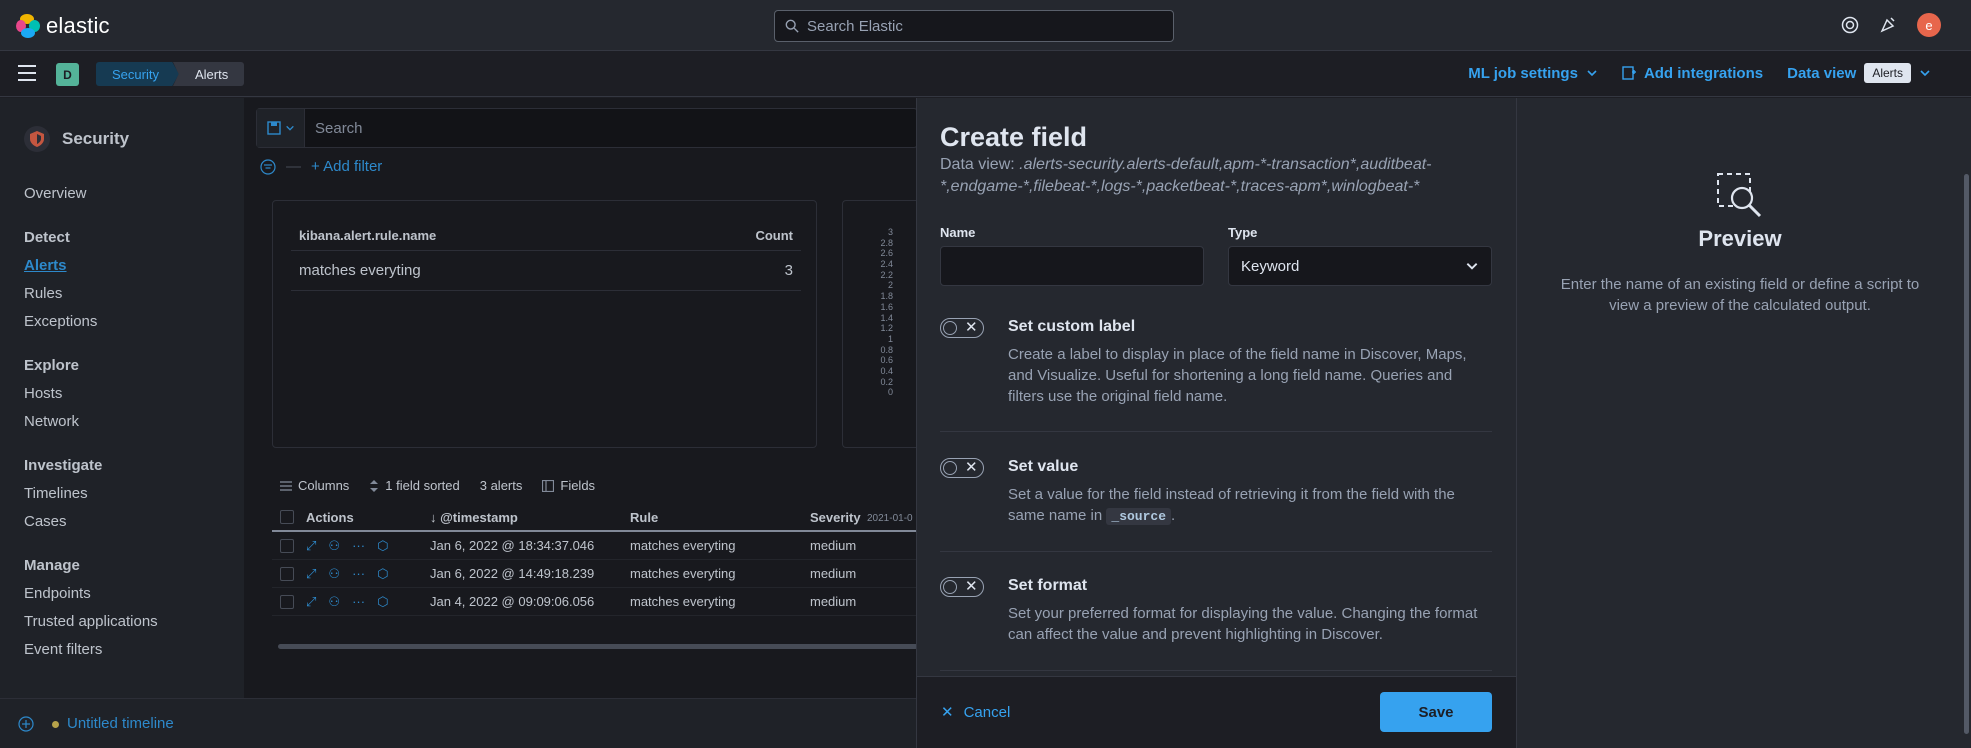 Image resolution: width=1971 pixels, height=748 pixels. Describe the element at coordinates (1138, 516) in the screenshot. I see `source-code: _source` at that location.